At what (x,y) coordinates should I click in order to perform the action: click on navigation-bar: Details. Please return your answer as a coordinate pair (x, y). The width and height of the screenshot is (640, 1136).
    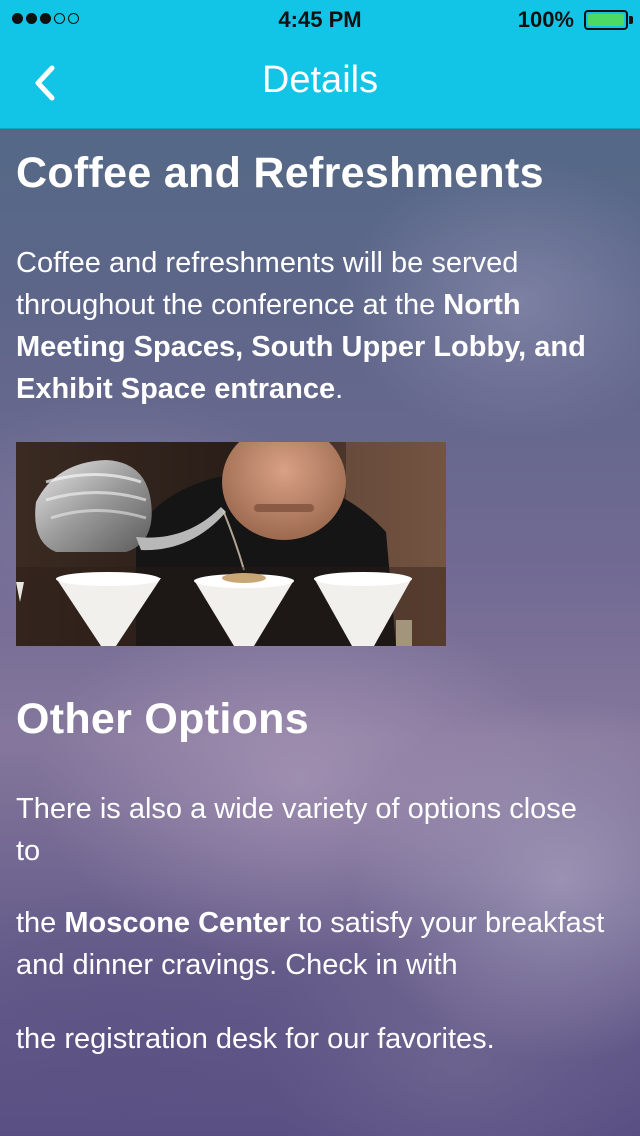
    Looking at the image, I should click on (320, 84).